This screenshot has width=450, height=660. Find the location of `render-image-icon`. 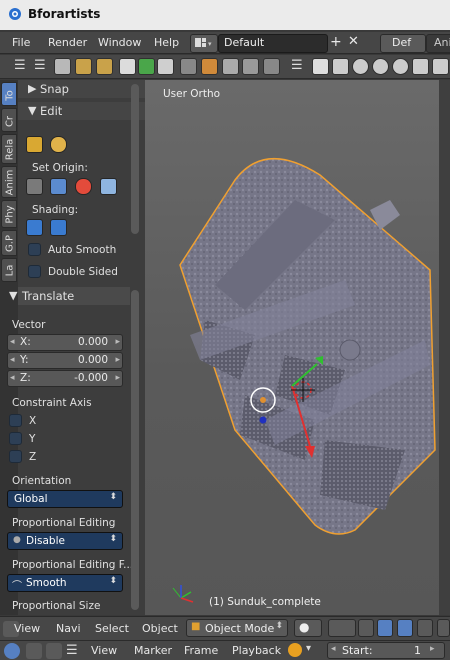

render-image-icon is located at coordinates (230, 66).